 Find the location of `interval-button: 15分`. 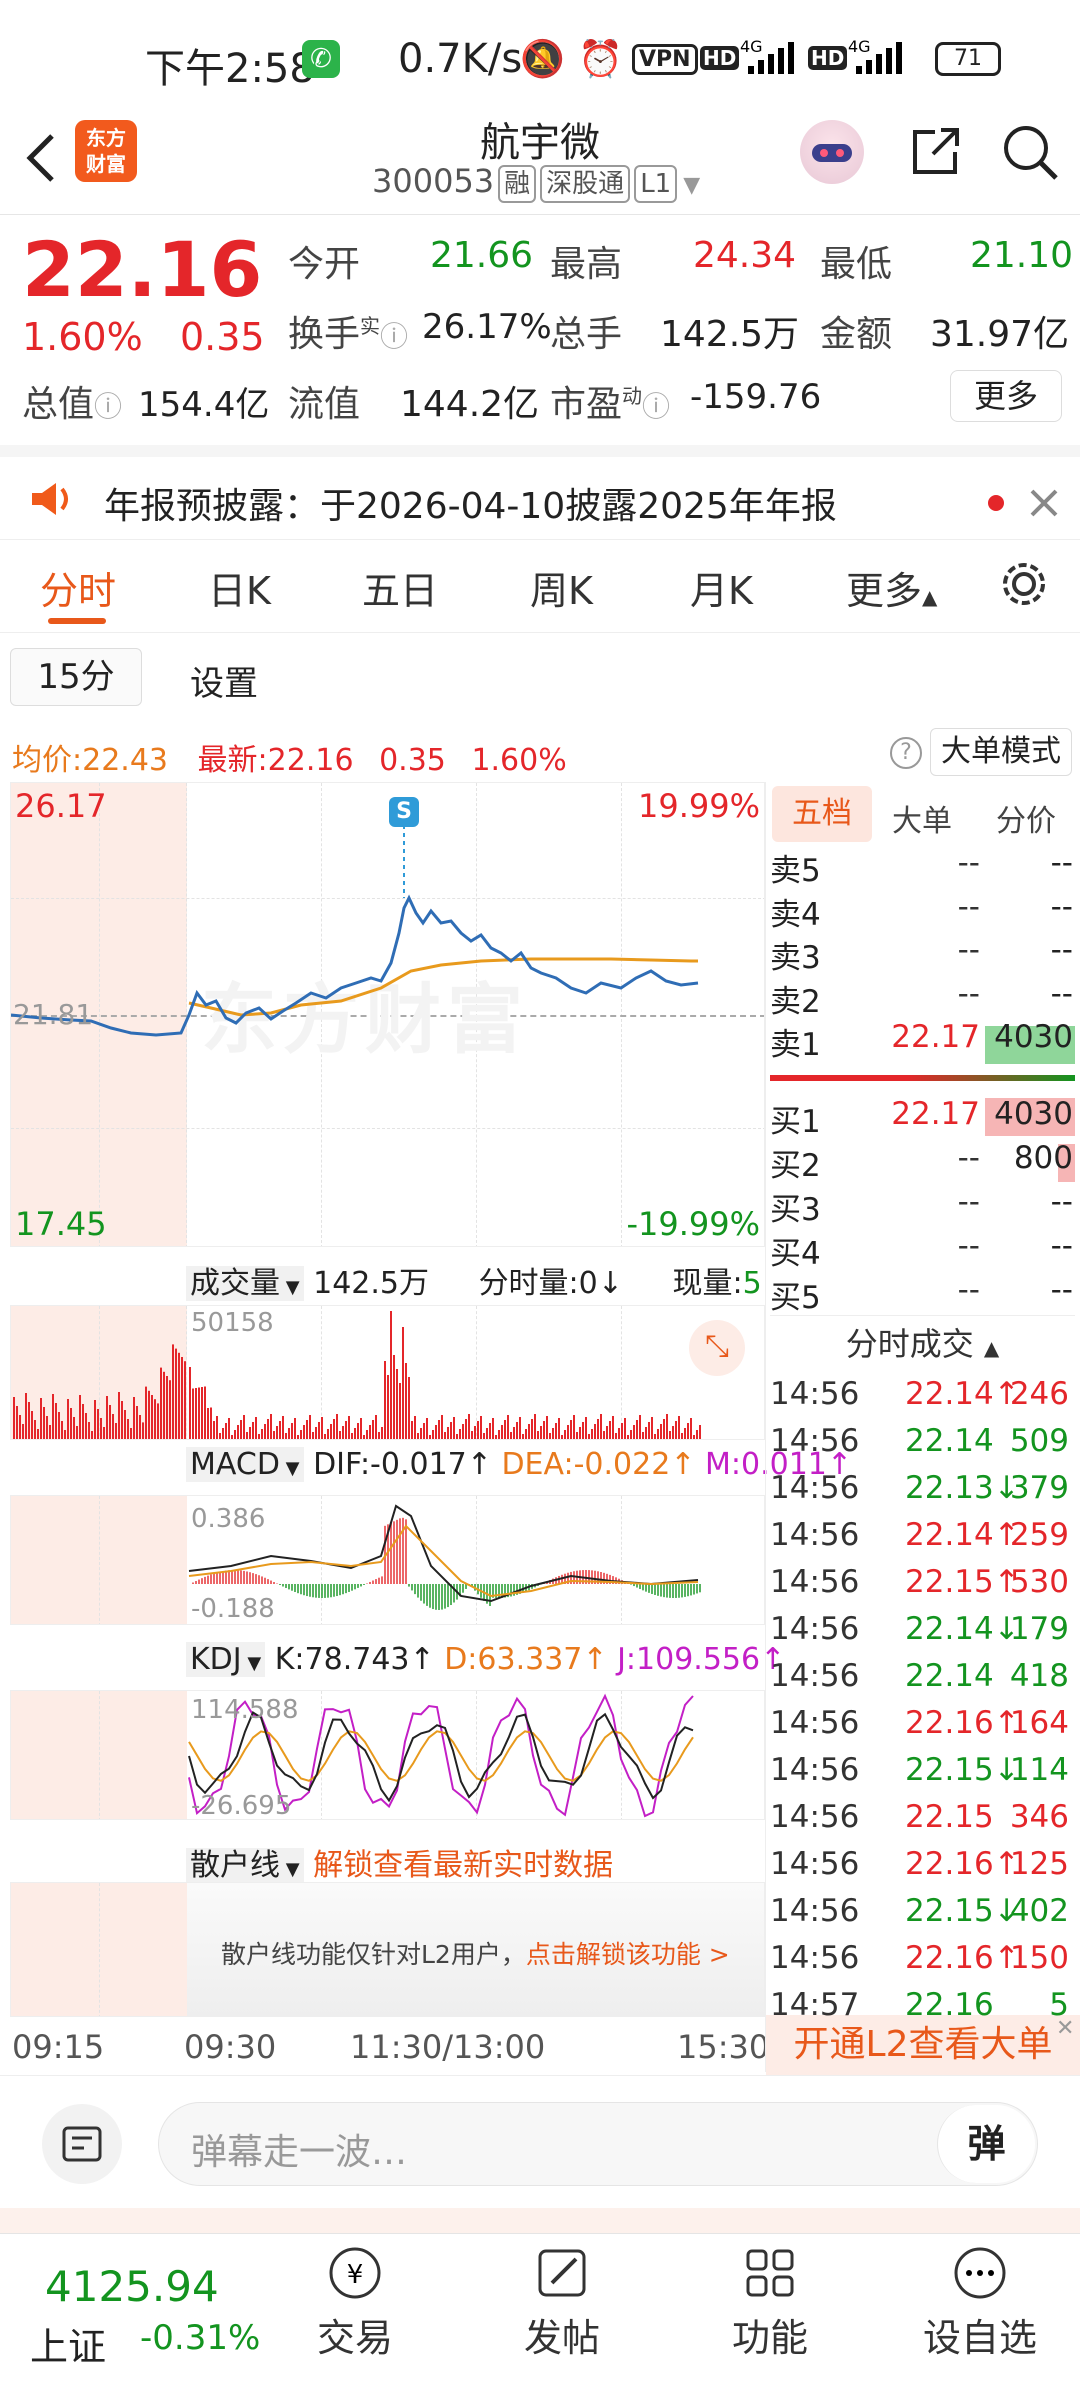

interval-button: 15分 is located at coordinates (76, 677).